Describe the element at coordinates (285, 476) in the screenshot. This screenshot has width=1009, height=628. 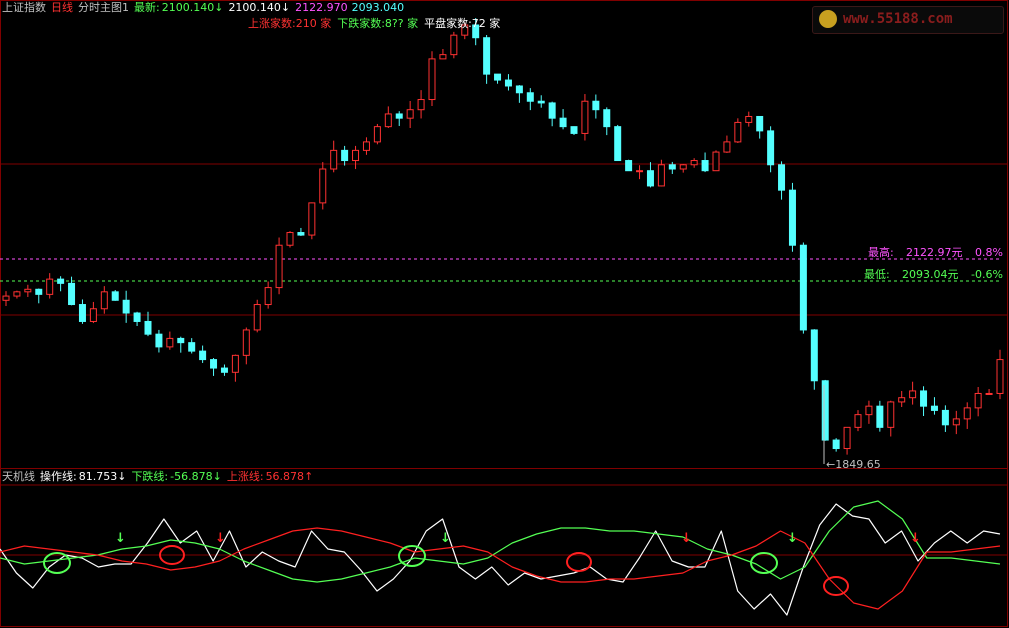
I see `rise-value: 56.878` at that location.